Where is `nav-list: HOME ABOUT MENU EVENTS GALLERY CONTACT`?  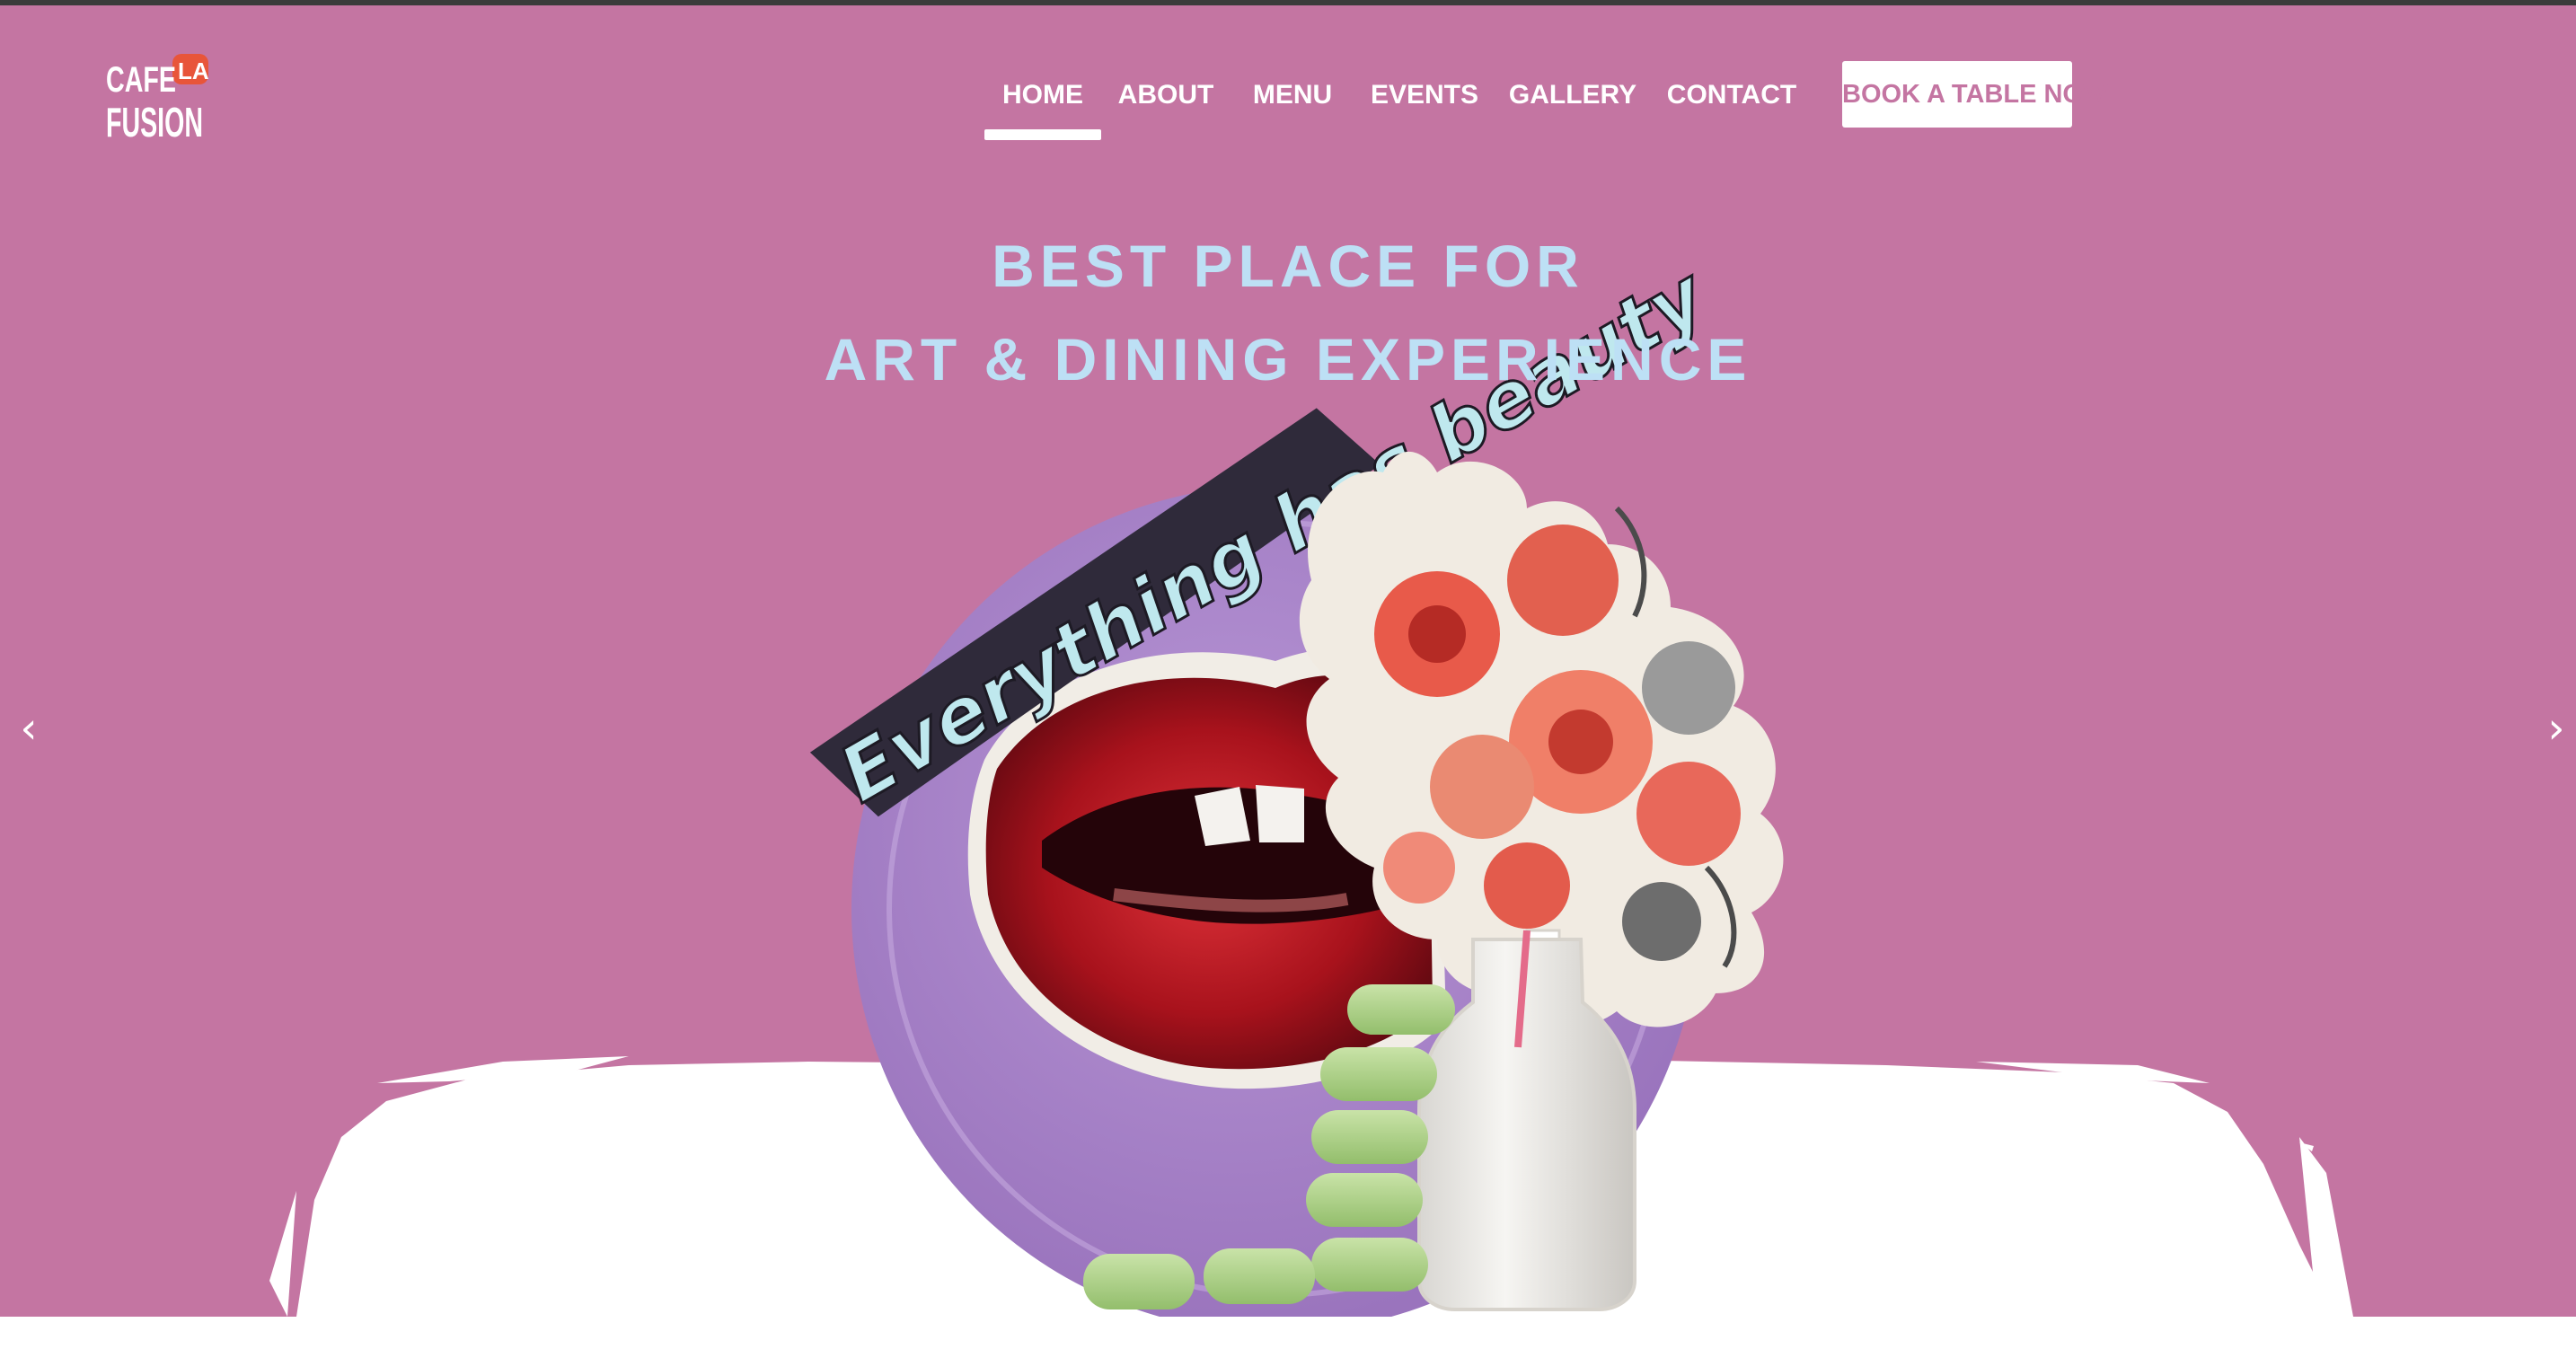 nav-list: HOME ABOUT MENU EVENTS GALLERY CONTACT is located at coordinates (1398, 98).